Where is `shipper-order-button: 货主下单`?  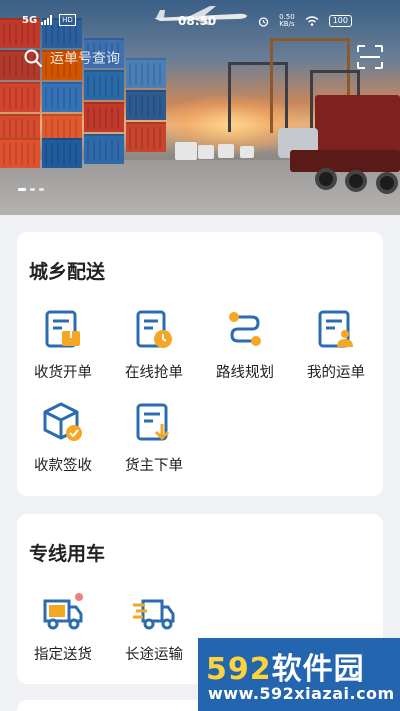
shipper-order-button: 货主下单 is located at coordinates (154, 437).